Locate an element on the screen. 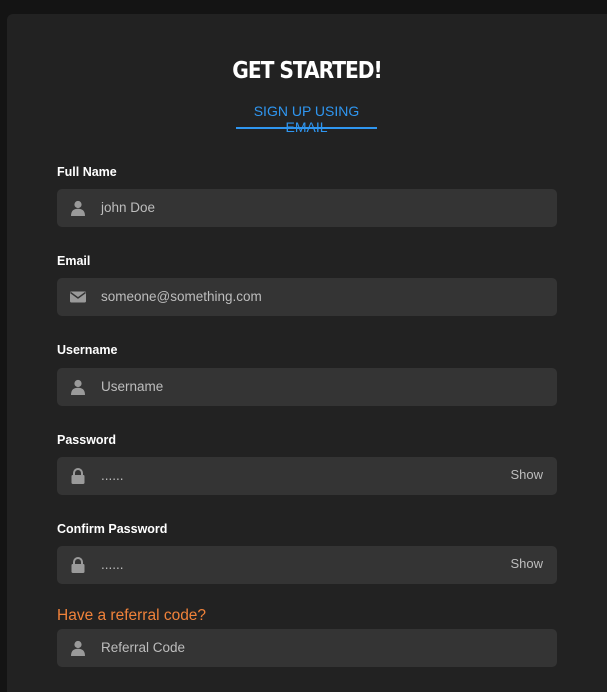 The height and width of the screenshot is (692, 607). password-label: Password is located at coordinates (87, 440).